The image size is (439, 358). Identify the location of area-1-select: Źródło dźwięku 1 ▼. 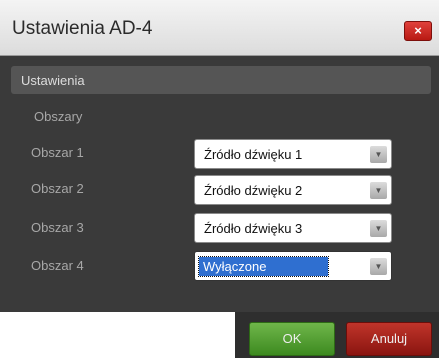
(293, 154).